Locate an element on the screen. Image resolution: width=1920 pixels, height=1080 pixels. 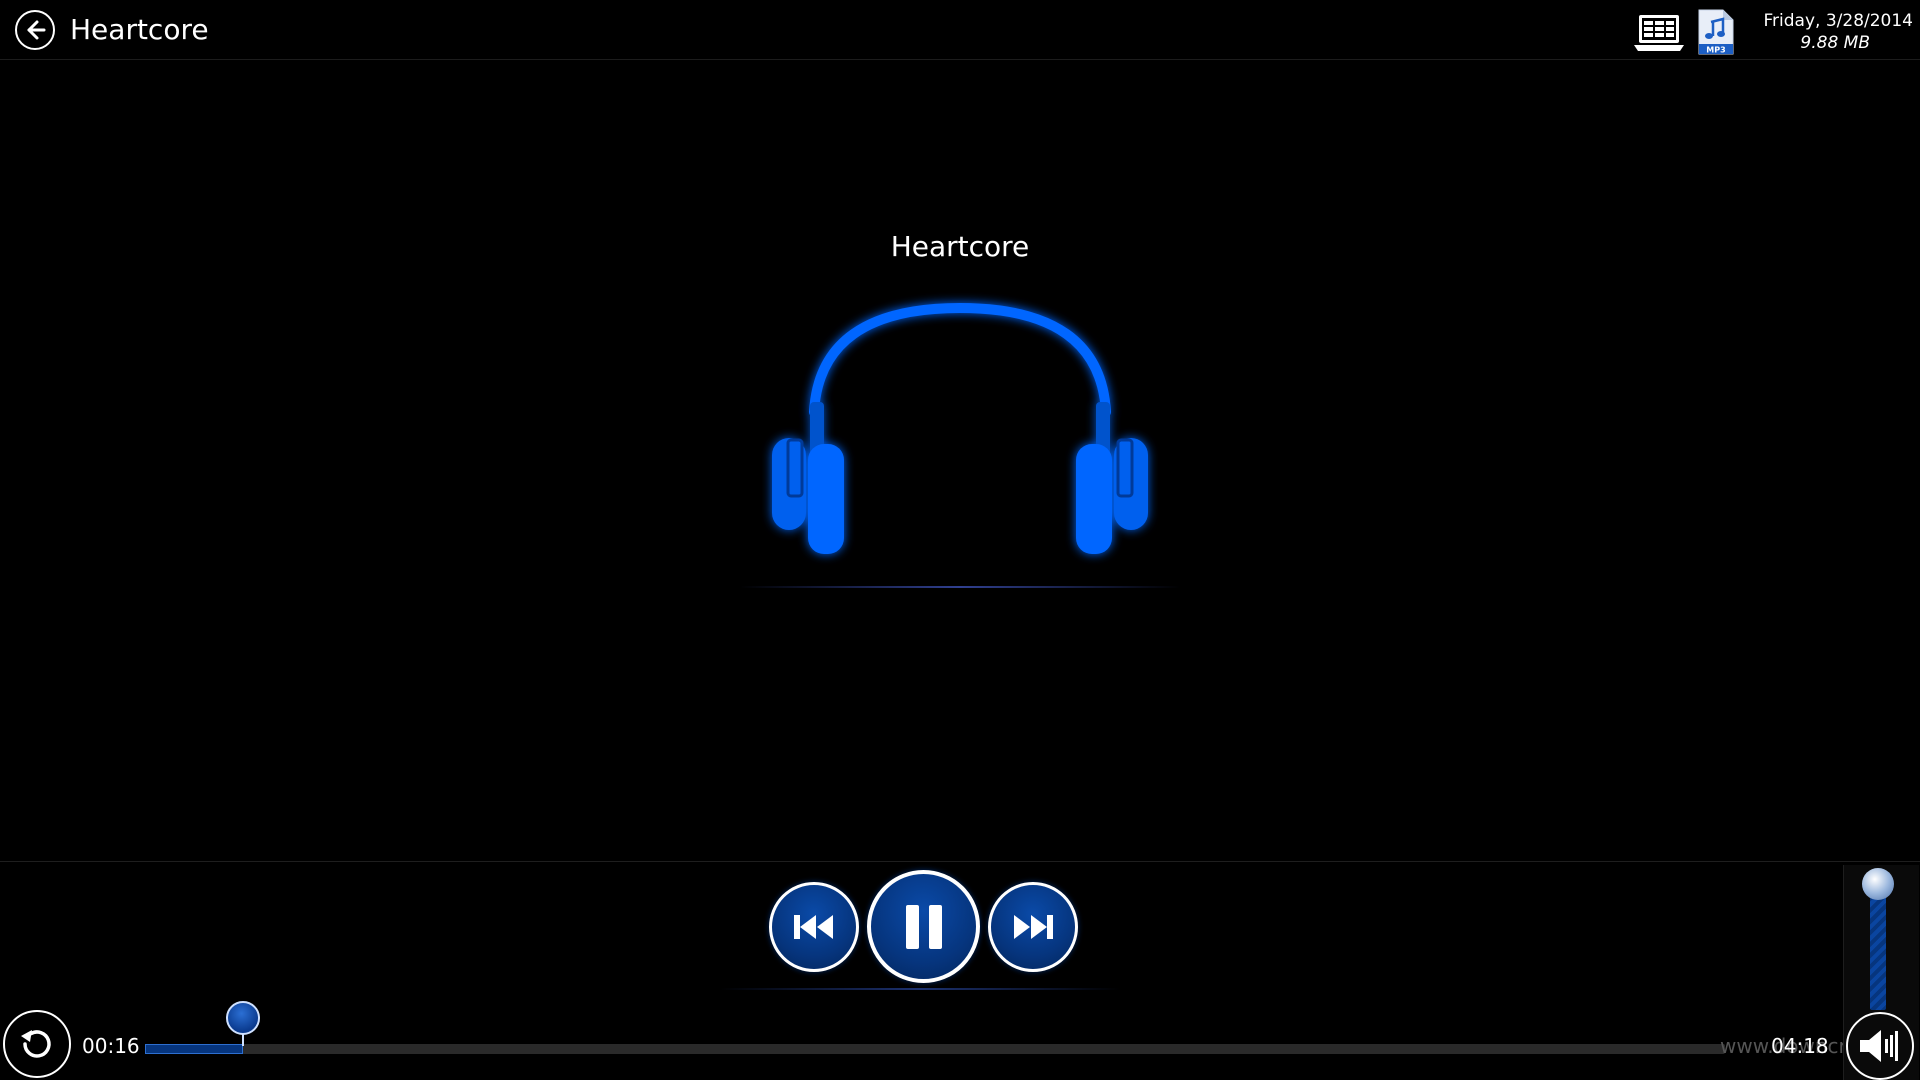
repeat-icon is located at coordinates (36, 1044).